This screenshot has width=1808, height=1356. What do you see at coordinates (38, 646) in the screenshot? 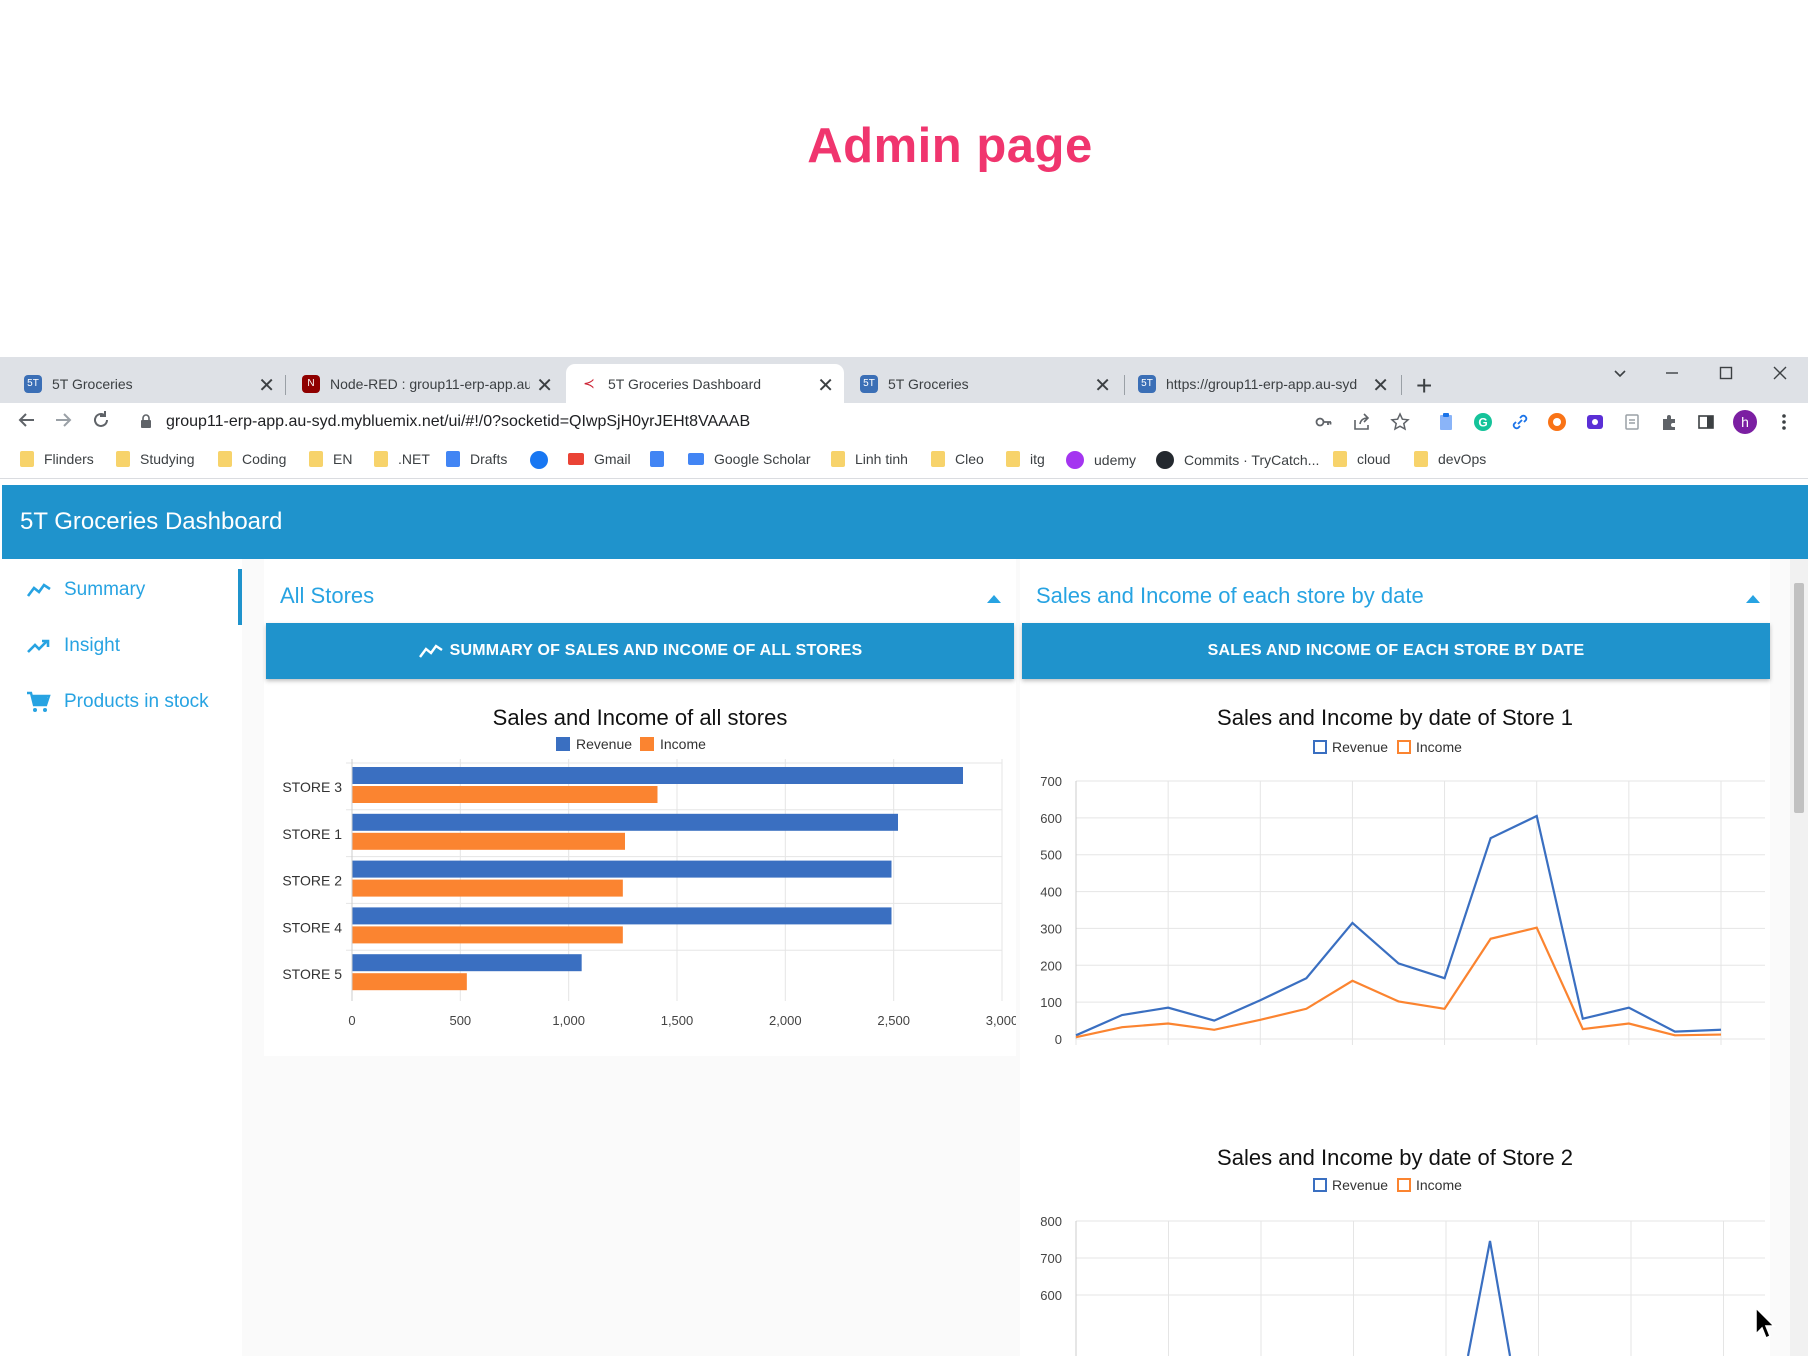
I see `trending-up-icon` at bounding box center [38, 646].